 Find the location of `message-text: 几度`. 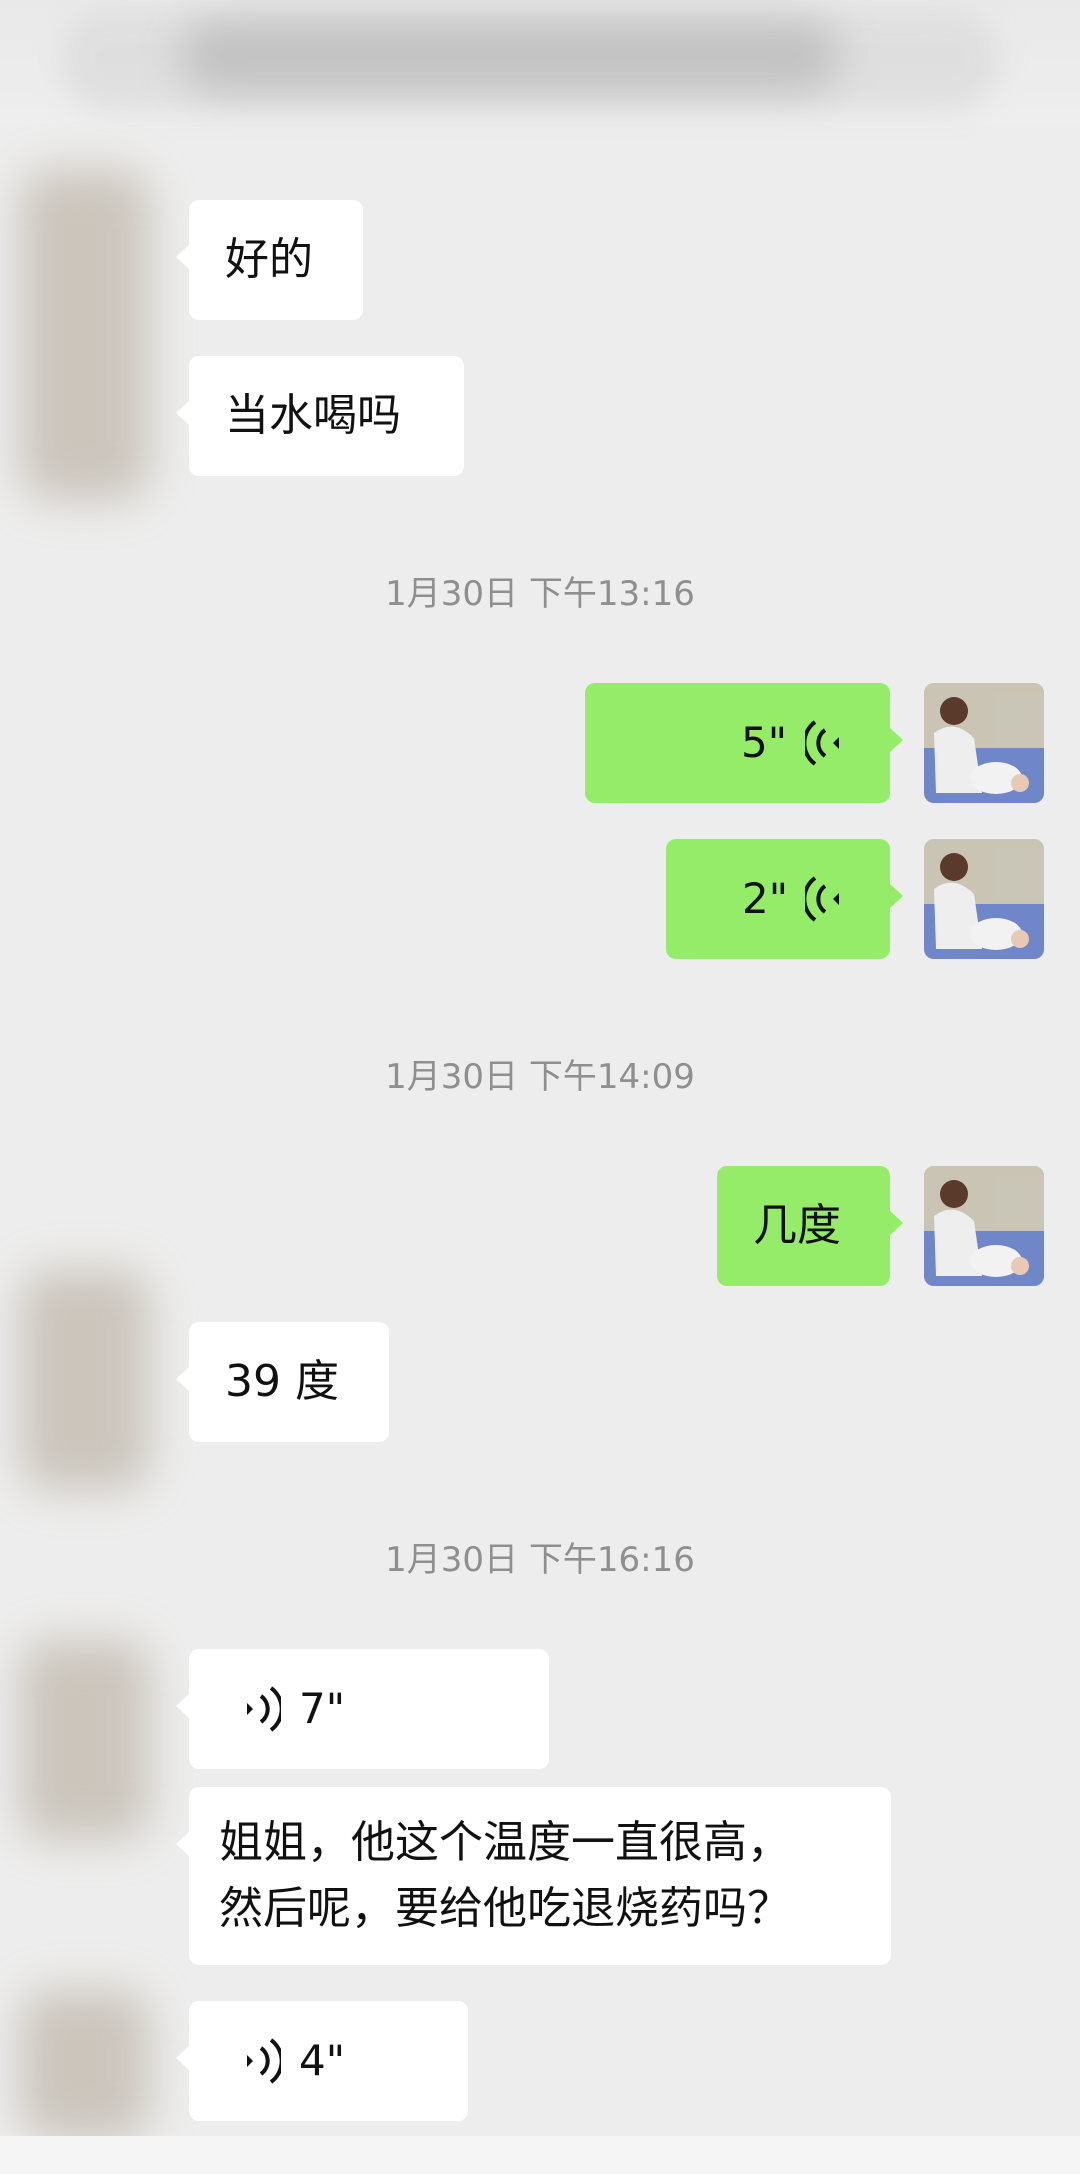

message-text: 几度 is located at coordinates (797, 1225).